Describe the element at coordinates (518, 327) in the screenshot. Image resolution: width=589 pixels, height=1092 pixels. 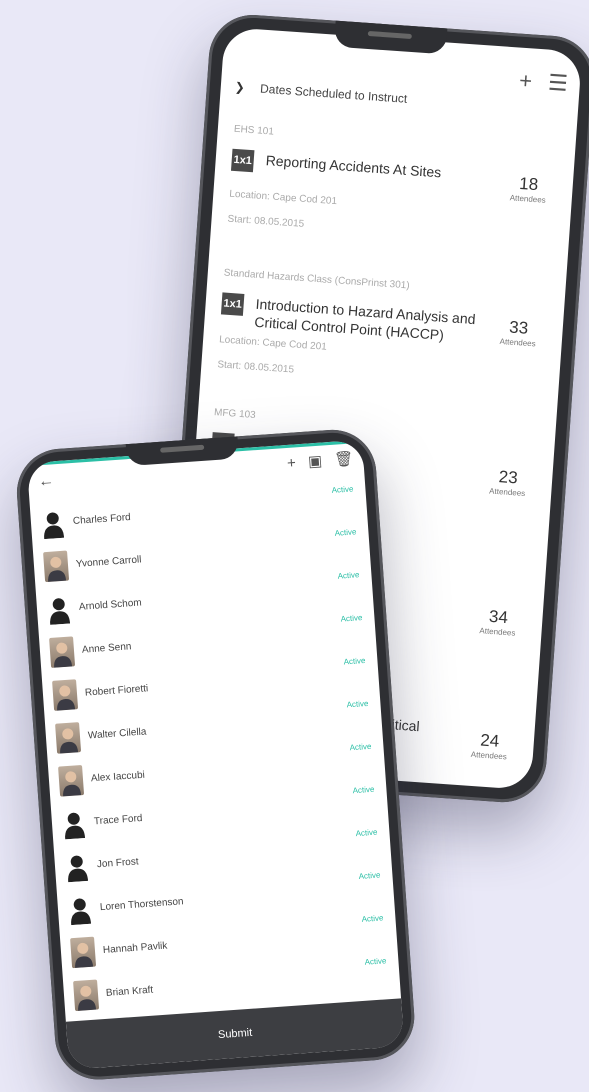
I see `attendee-number: 33` at that location.